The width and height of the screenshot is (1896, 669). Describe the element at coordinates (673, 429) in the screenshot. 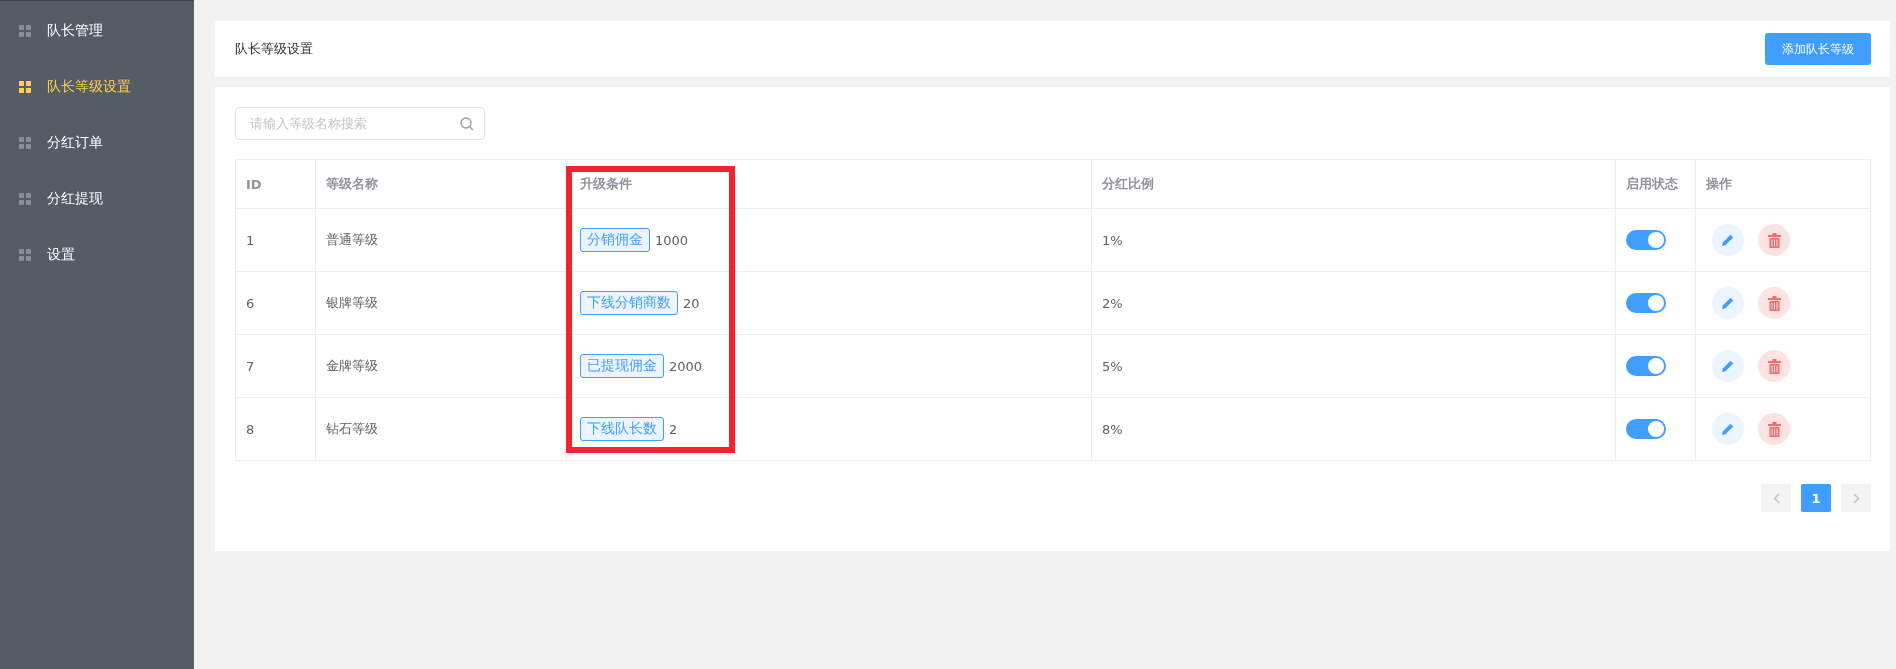

I see `condition-value: 2` at that location.